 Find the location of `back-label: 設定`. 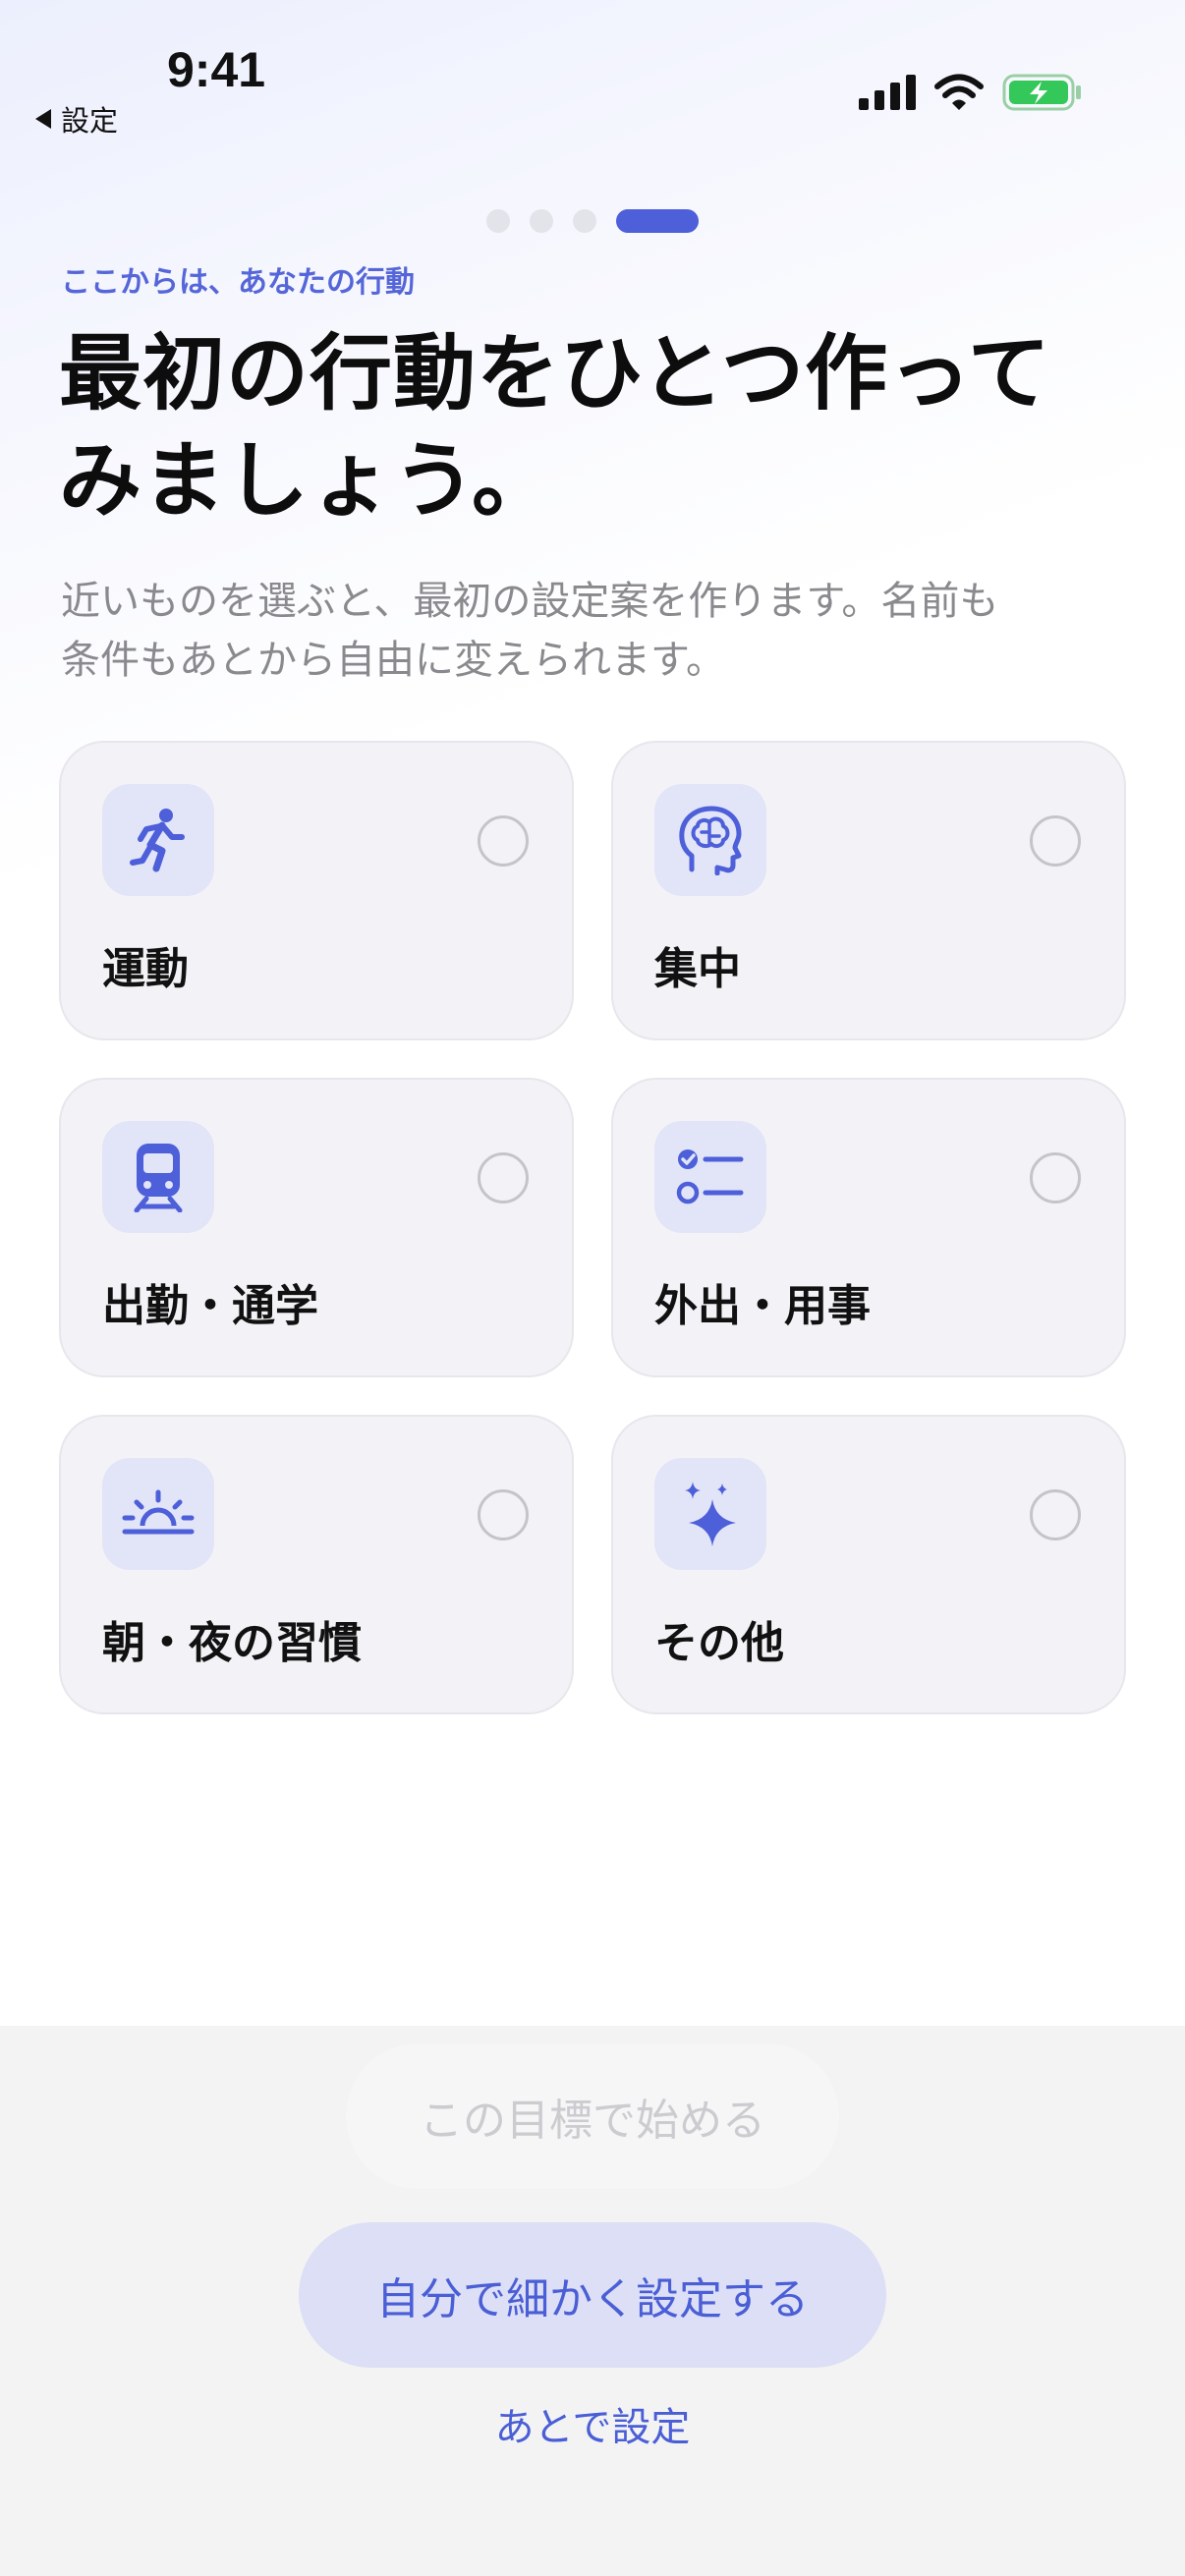

back-label: 設定 is located at coordinates (90, 121).